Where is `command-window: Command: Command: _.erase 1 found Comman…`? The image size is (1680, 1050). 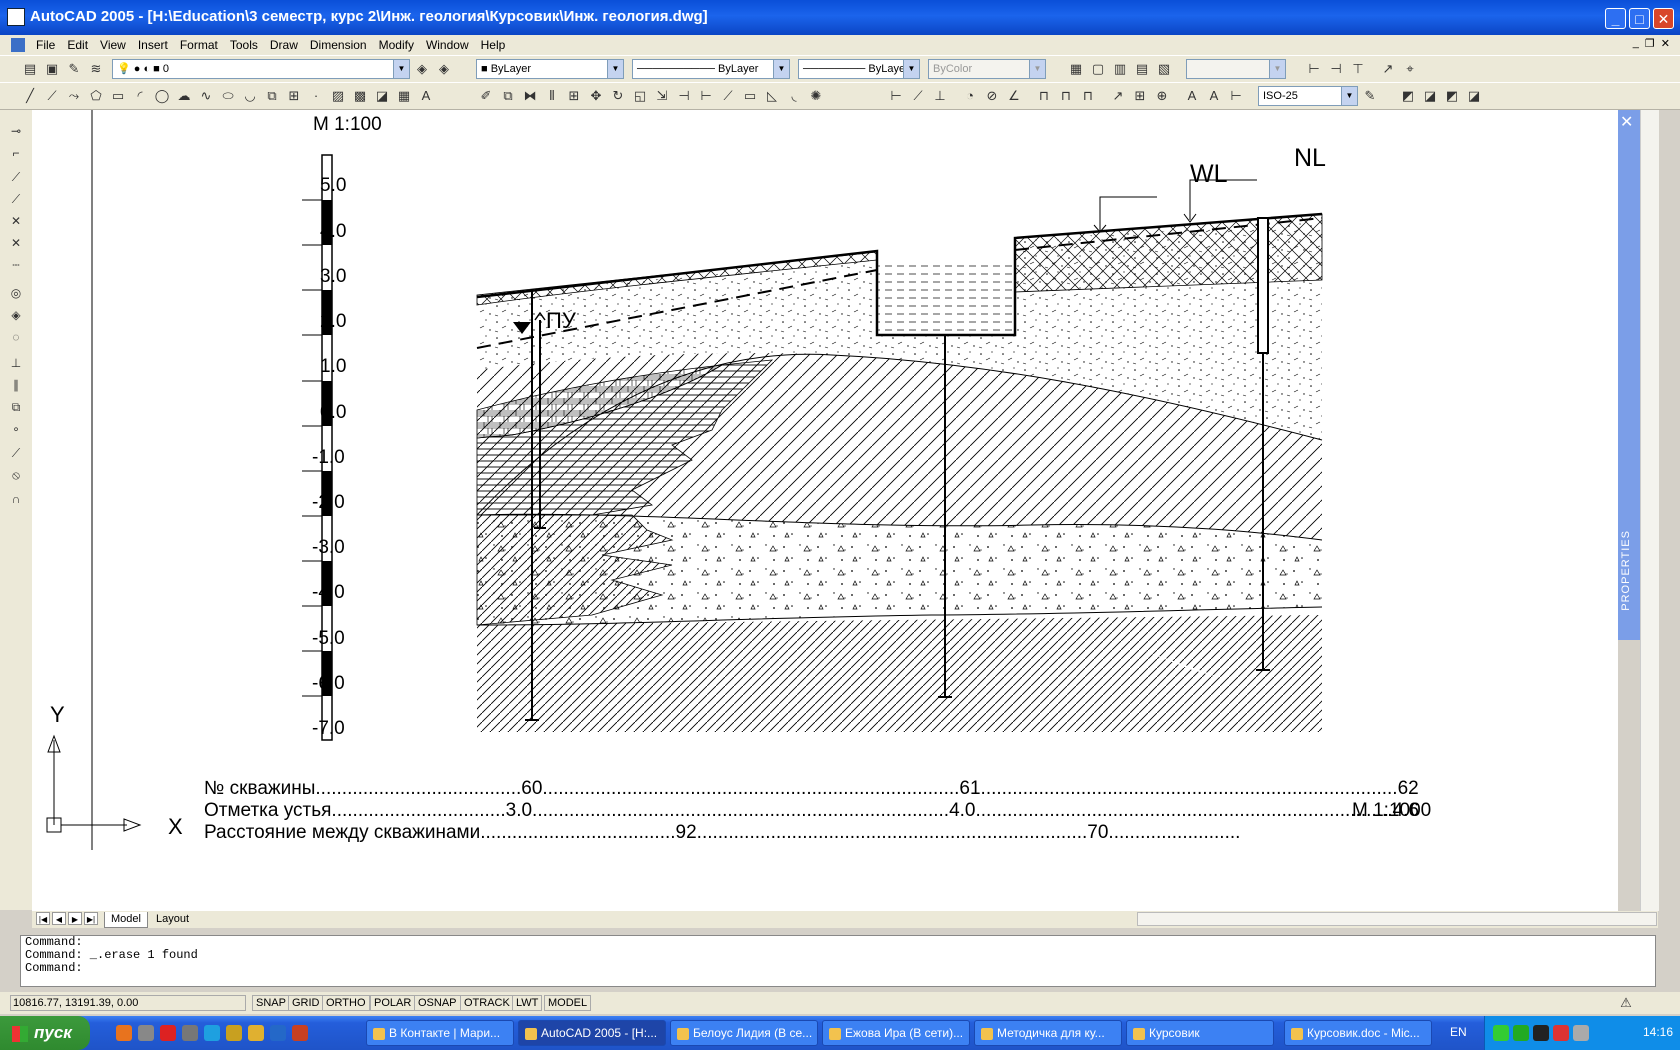 command-window: Command: Command: _.erase 1 found Comman… is located at coordinates (838, 961).